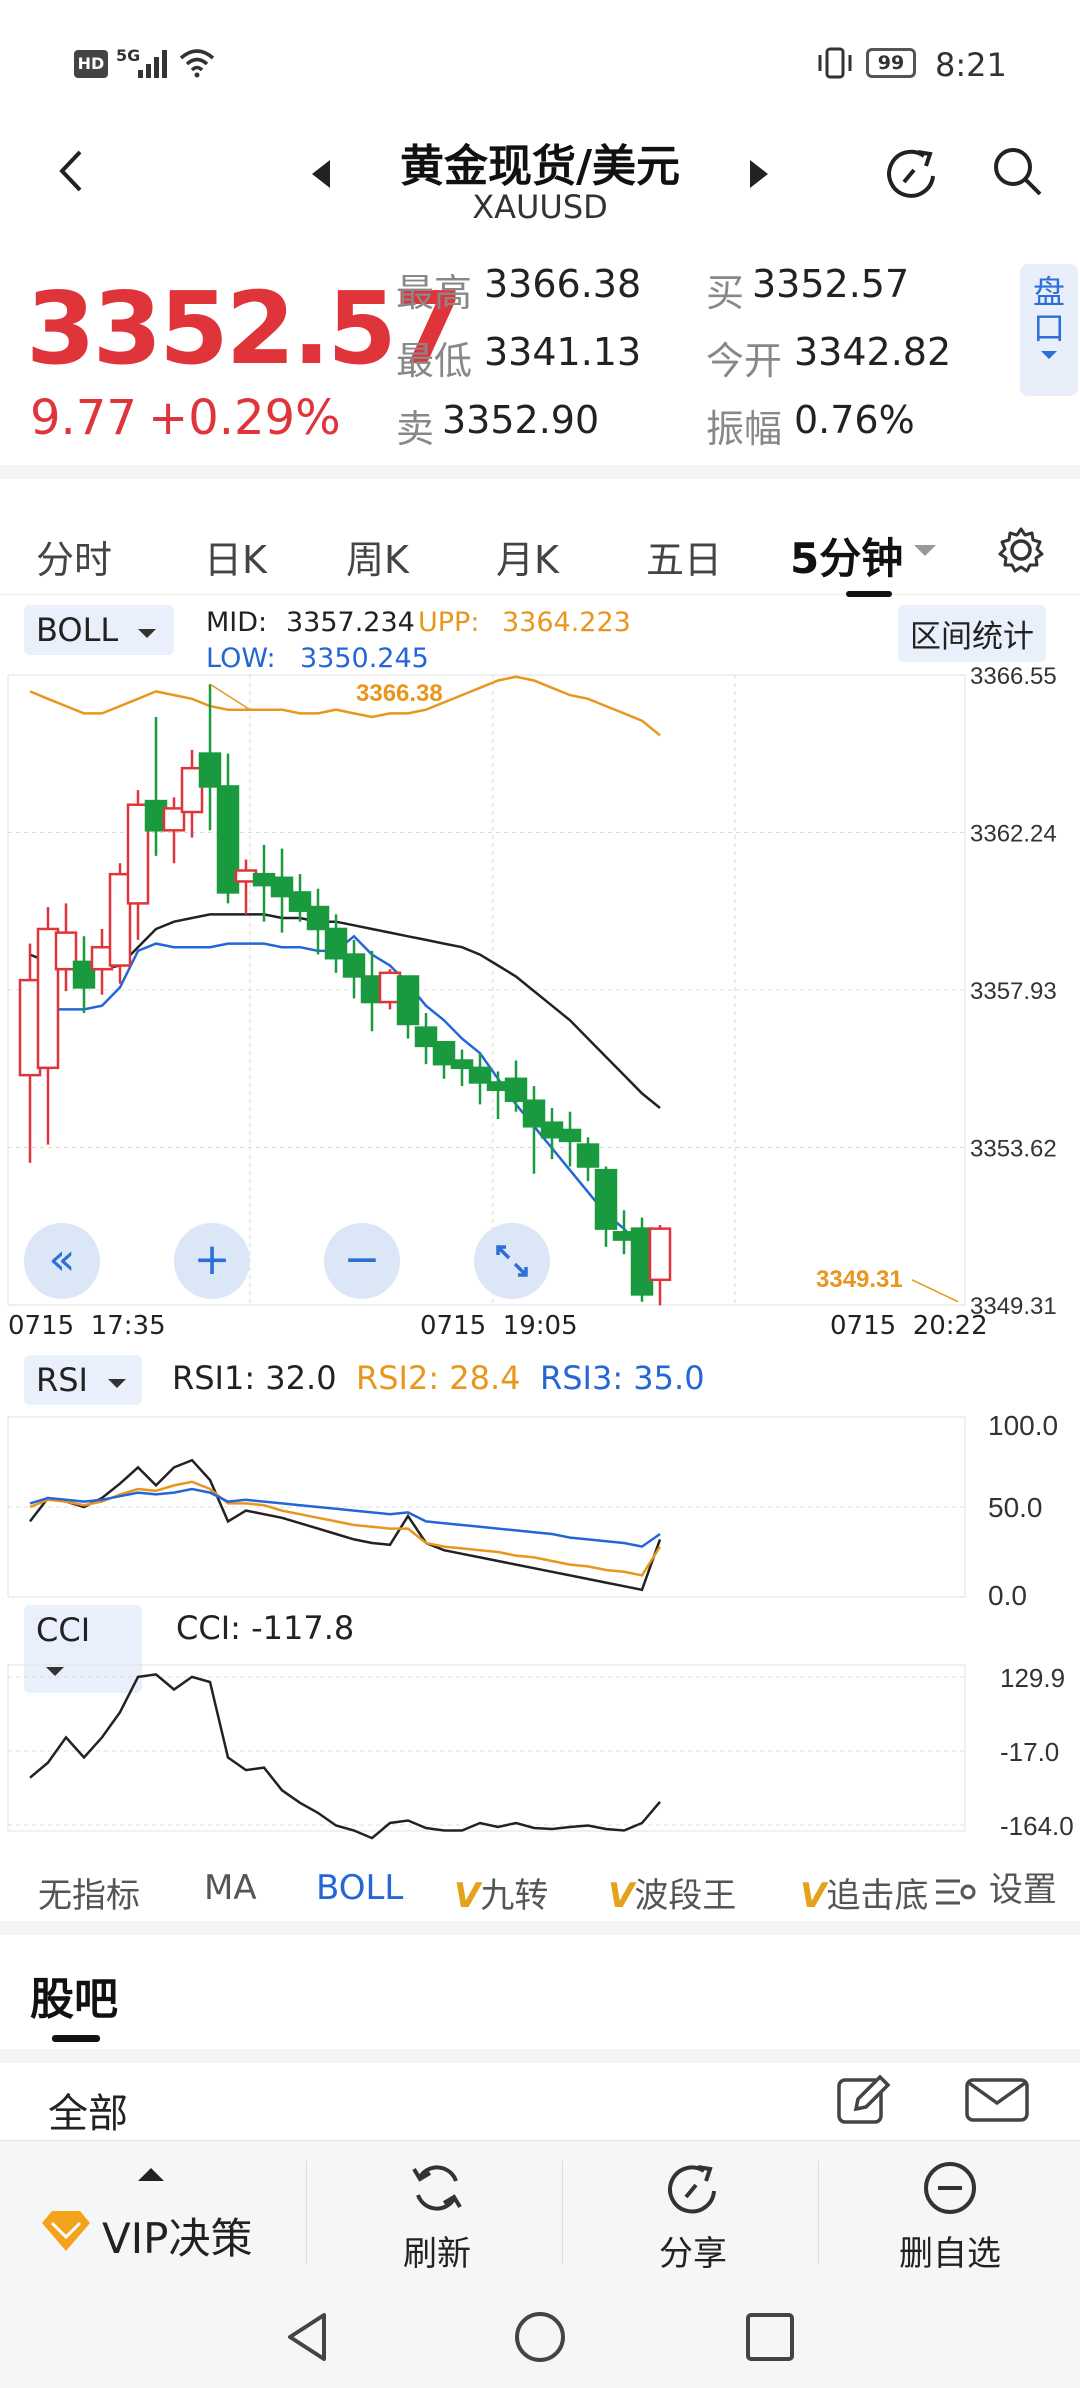 This screenshot has height=2388, width=1080. Describe the element at coordinates (306, 2213) in the screenshot. I see `toolbar-divider` at that location.